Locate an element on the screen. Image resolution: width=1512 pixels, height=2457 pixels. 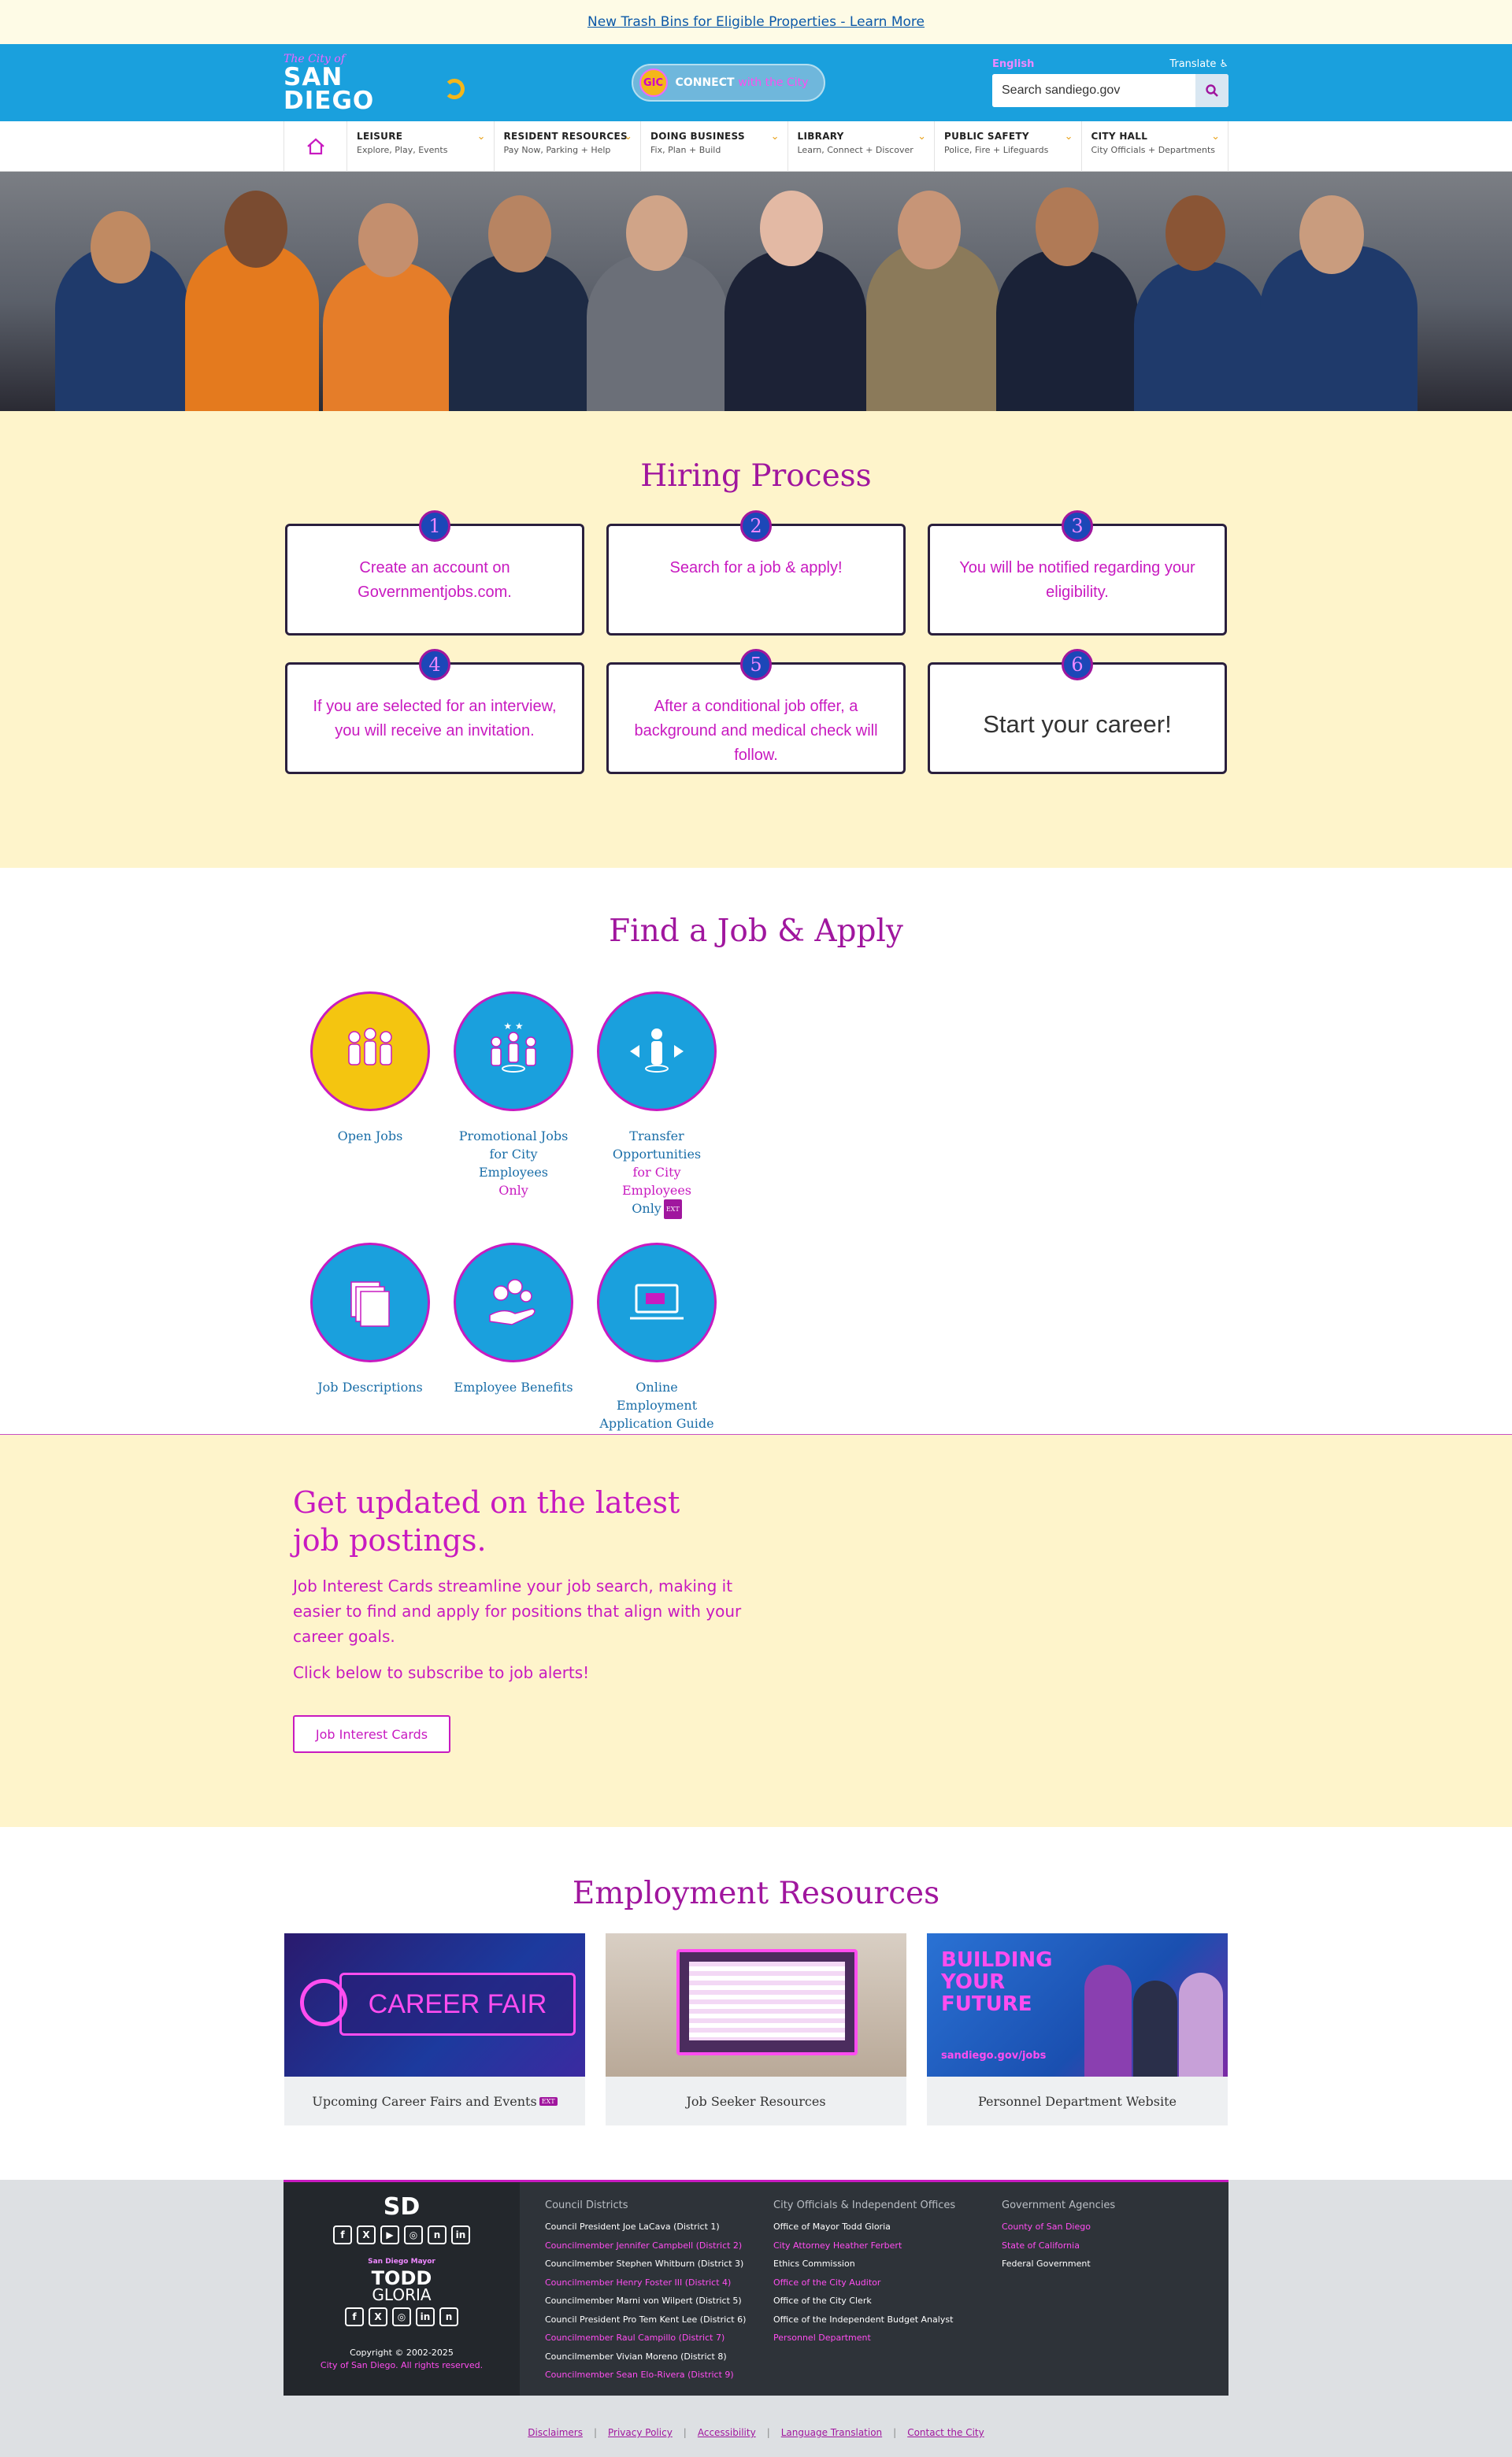
privacy-policy-link: Privacy Policy is located at coordinates (640, 2432).